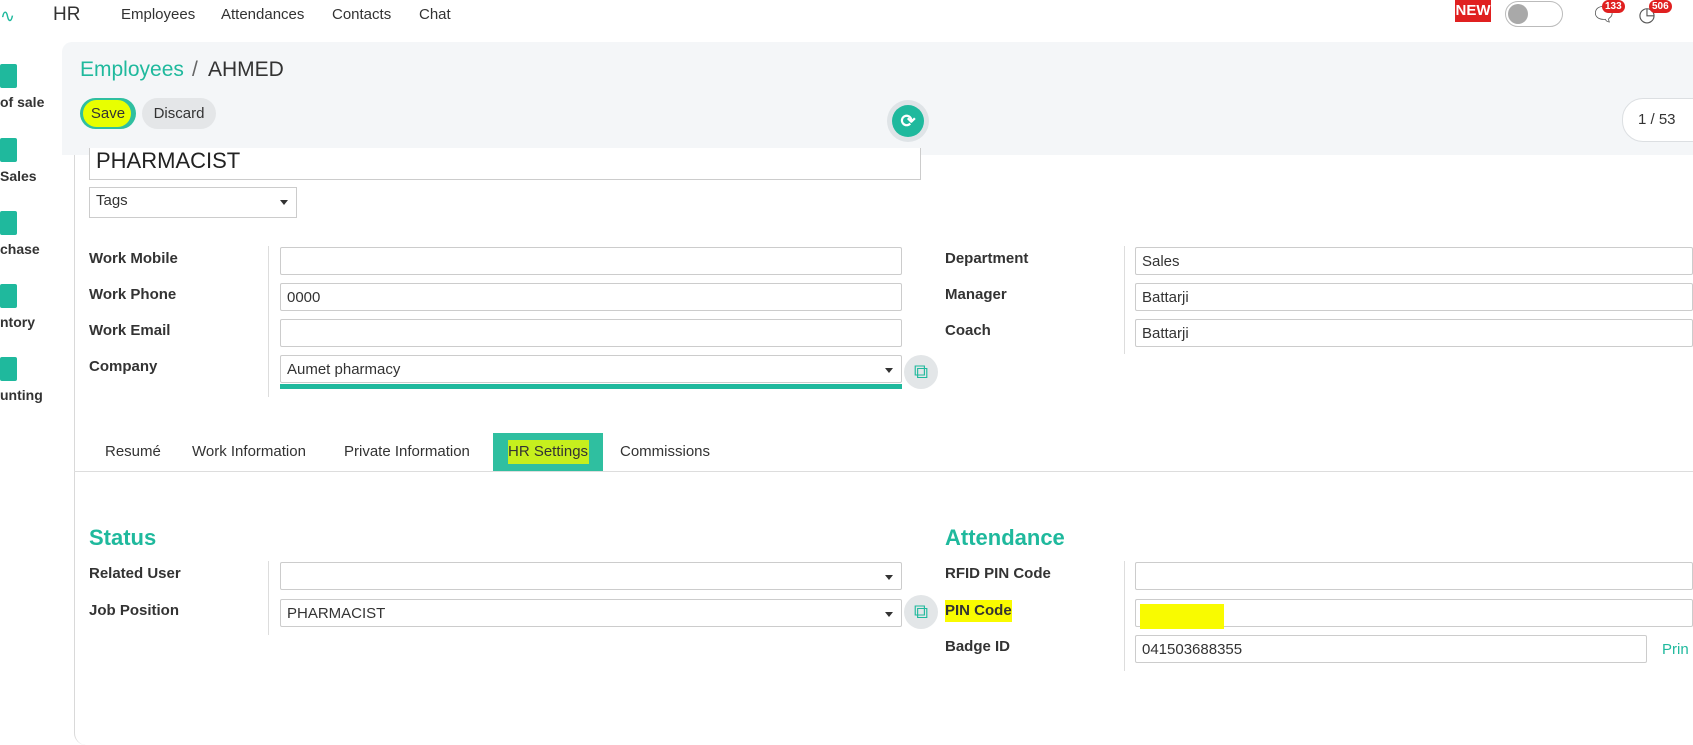  I want to click on company-label: Company, so click(123, 366).